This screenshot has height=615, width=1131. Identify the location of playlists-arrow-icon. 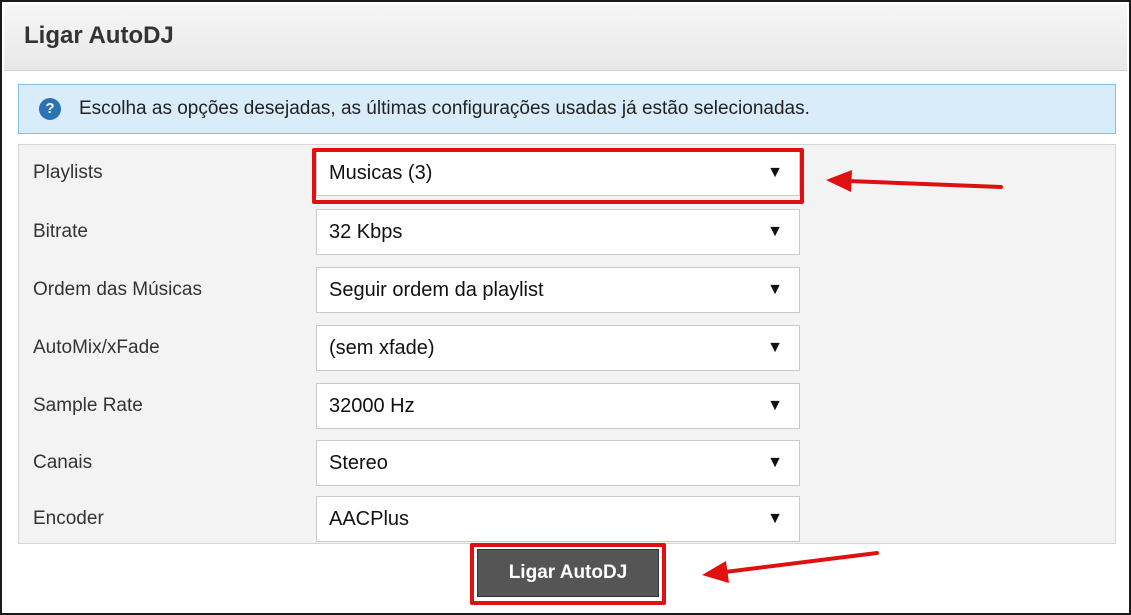
(914, 181).